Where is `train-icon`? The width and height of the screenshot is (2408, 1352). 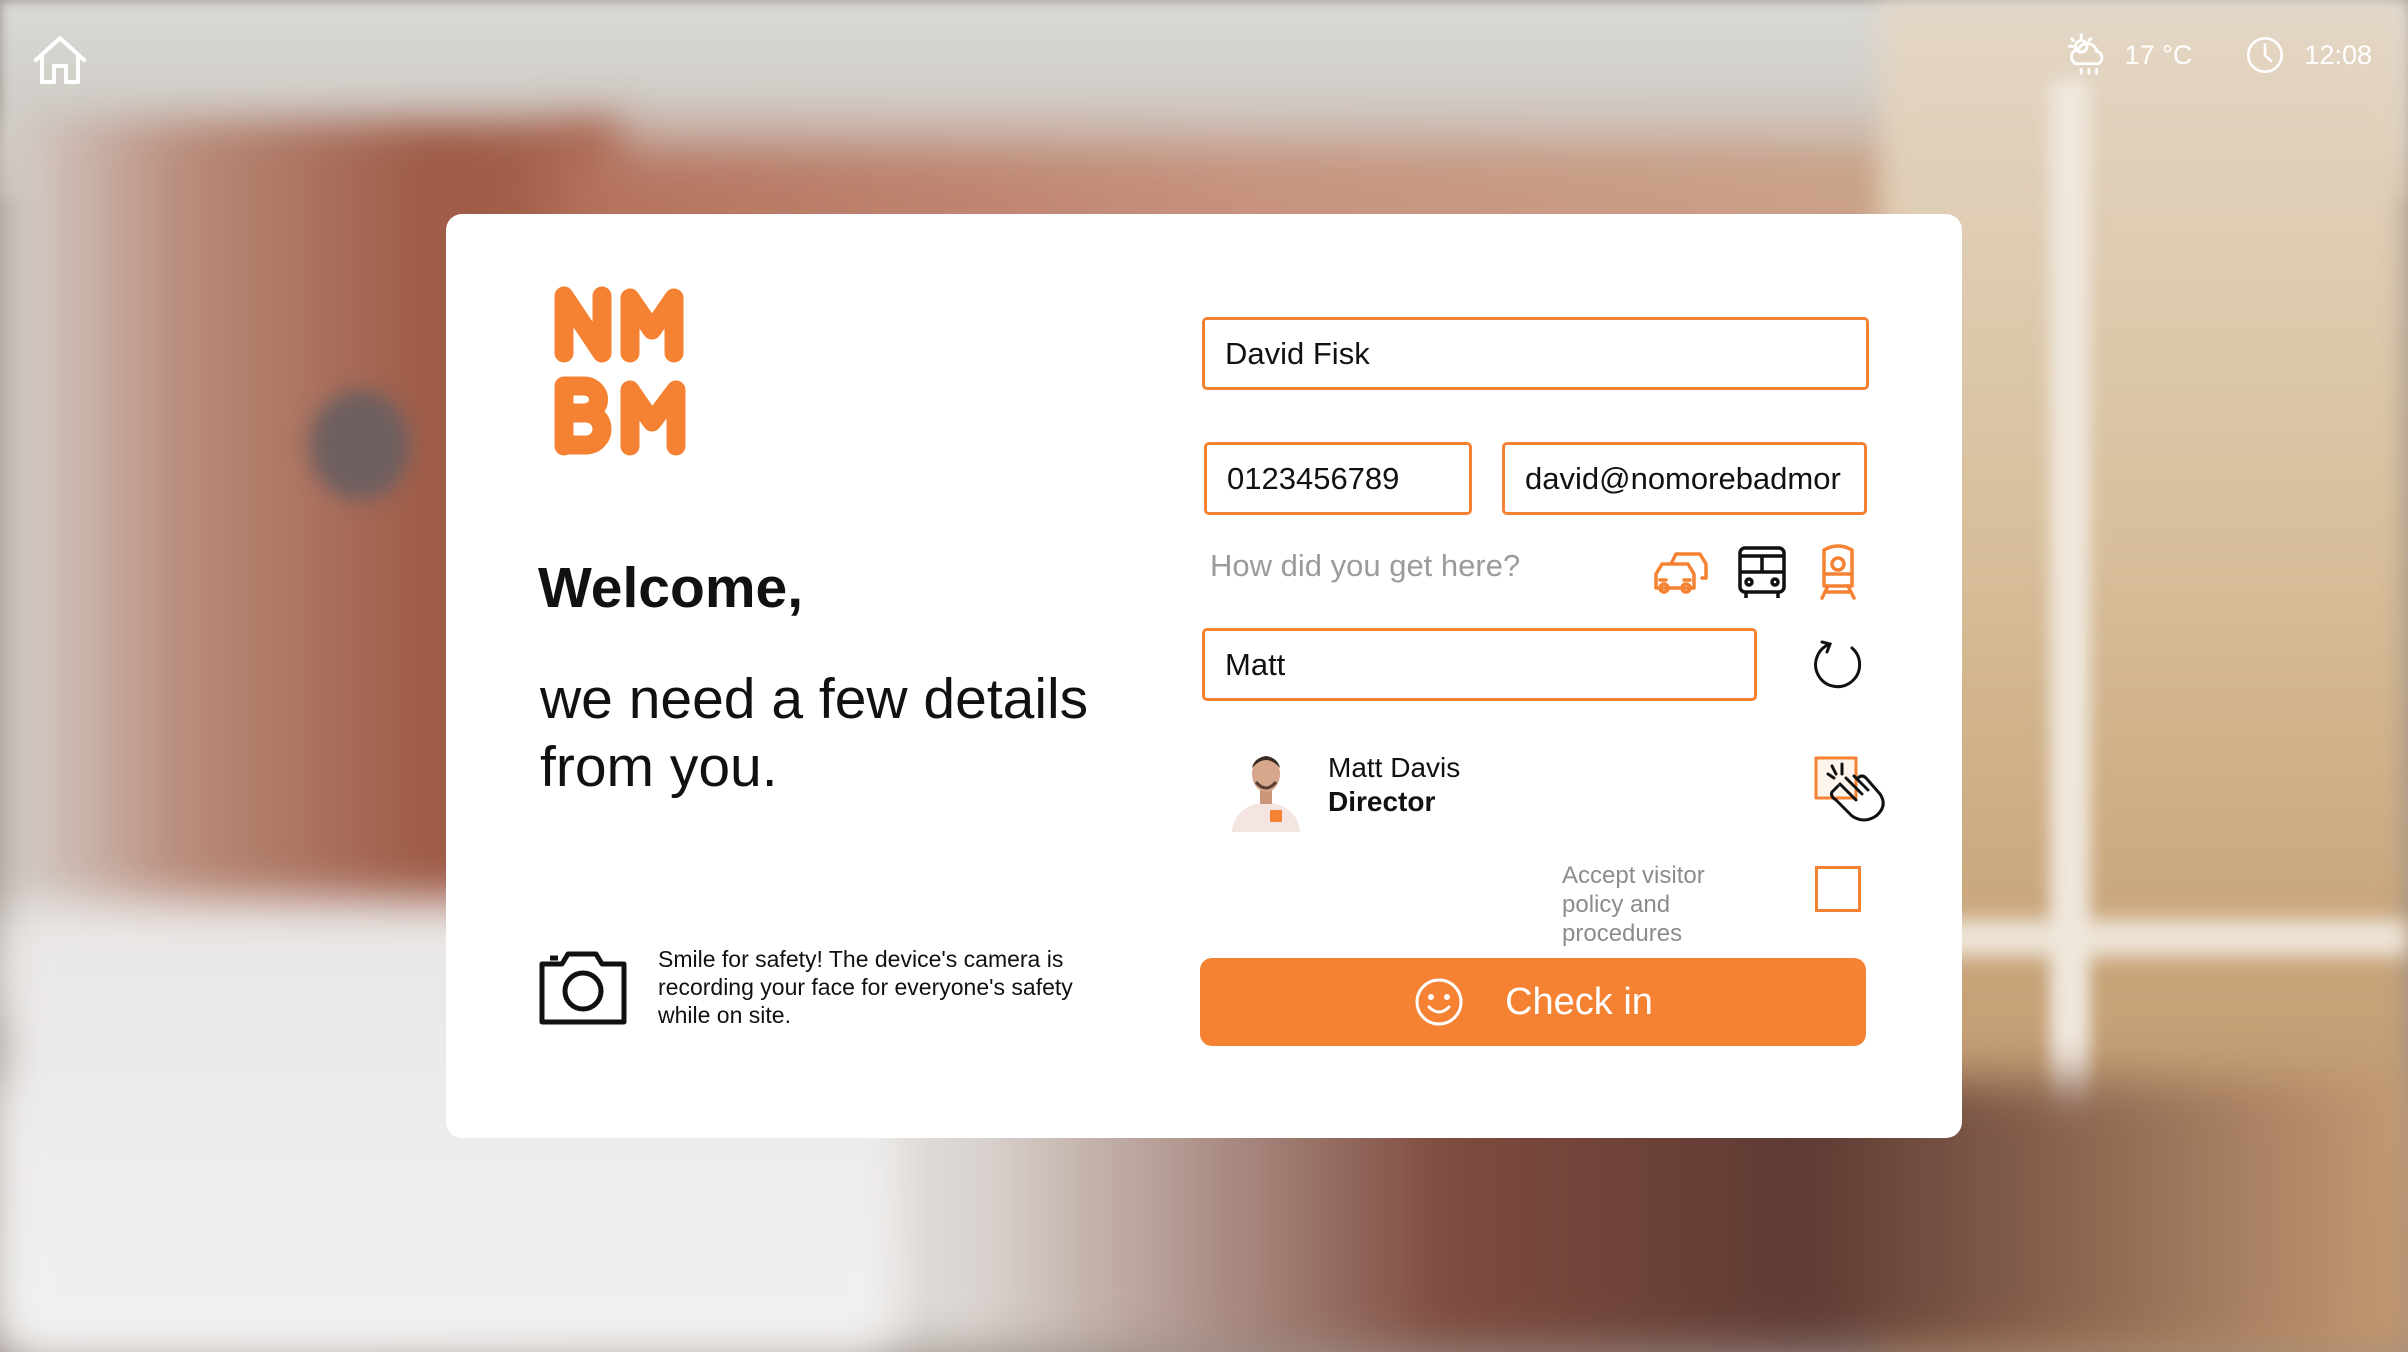
train-icon is located at coordinates (1838, 572).